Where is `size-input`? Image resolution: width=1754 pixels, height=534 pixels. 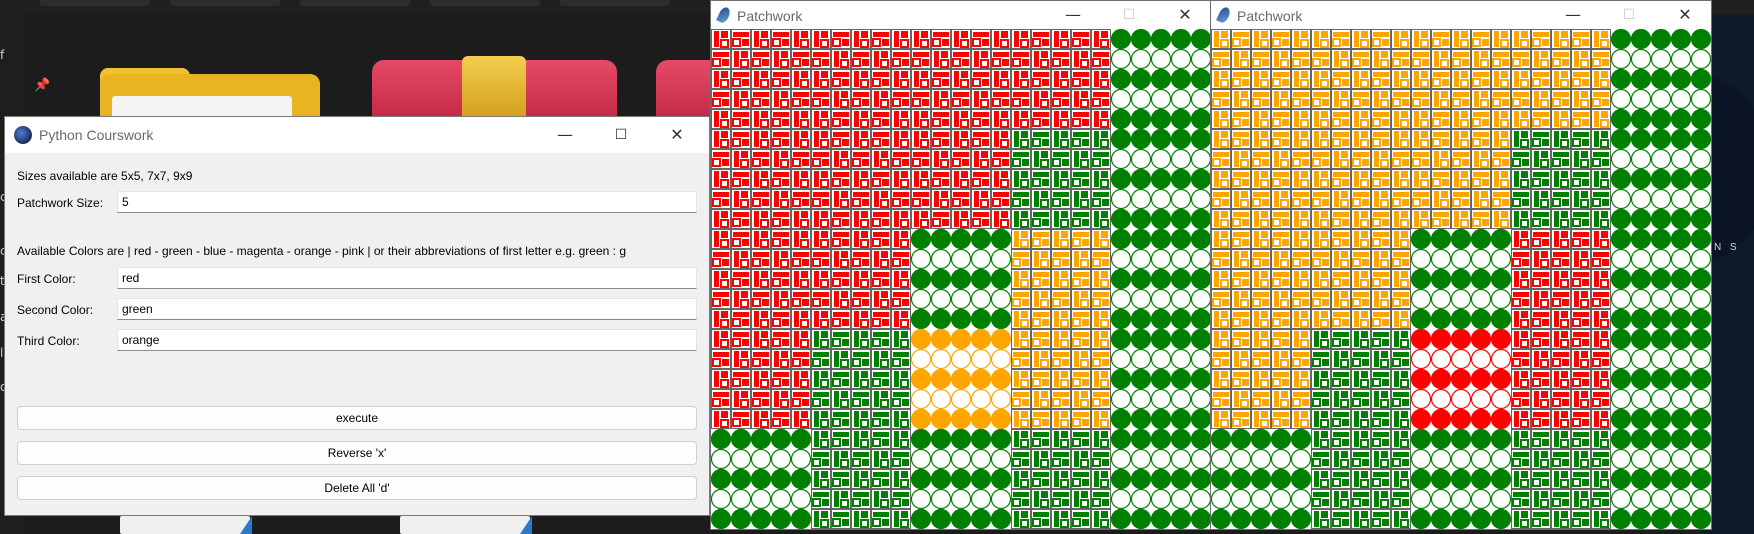 size-input is located at coordinates (407, 202).